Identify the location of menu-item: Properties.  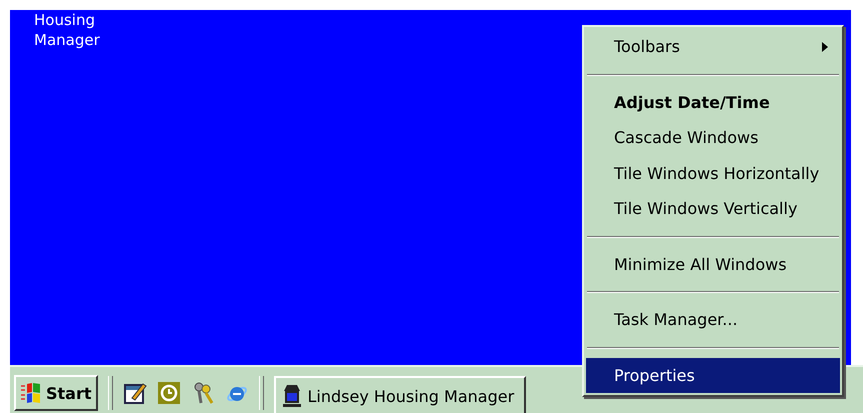
(713, 375).